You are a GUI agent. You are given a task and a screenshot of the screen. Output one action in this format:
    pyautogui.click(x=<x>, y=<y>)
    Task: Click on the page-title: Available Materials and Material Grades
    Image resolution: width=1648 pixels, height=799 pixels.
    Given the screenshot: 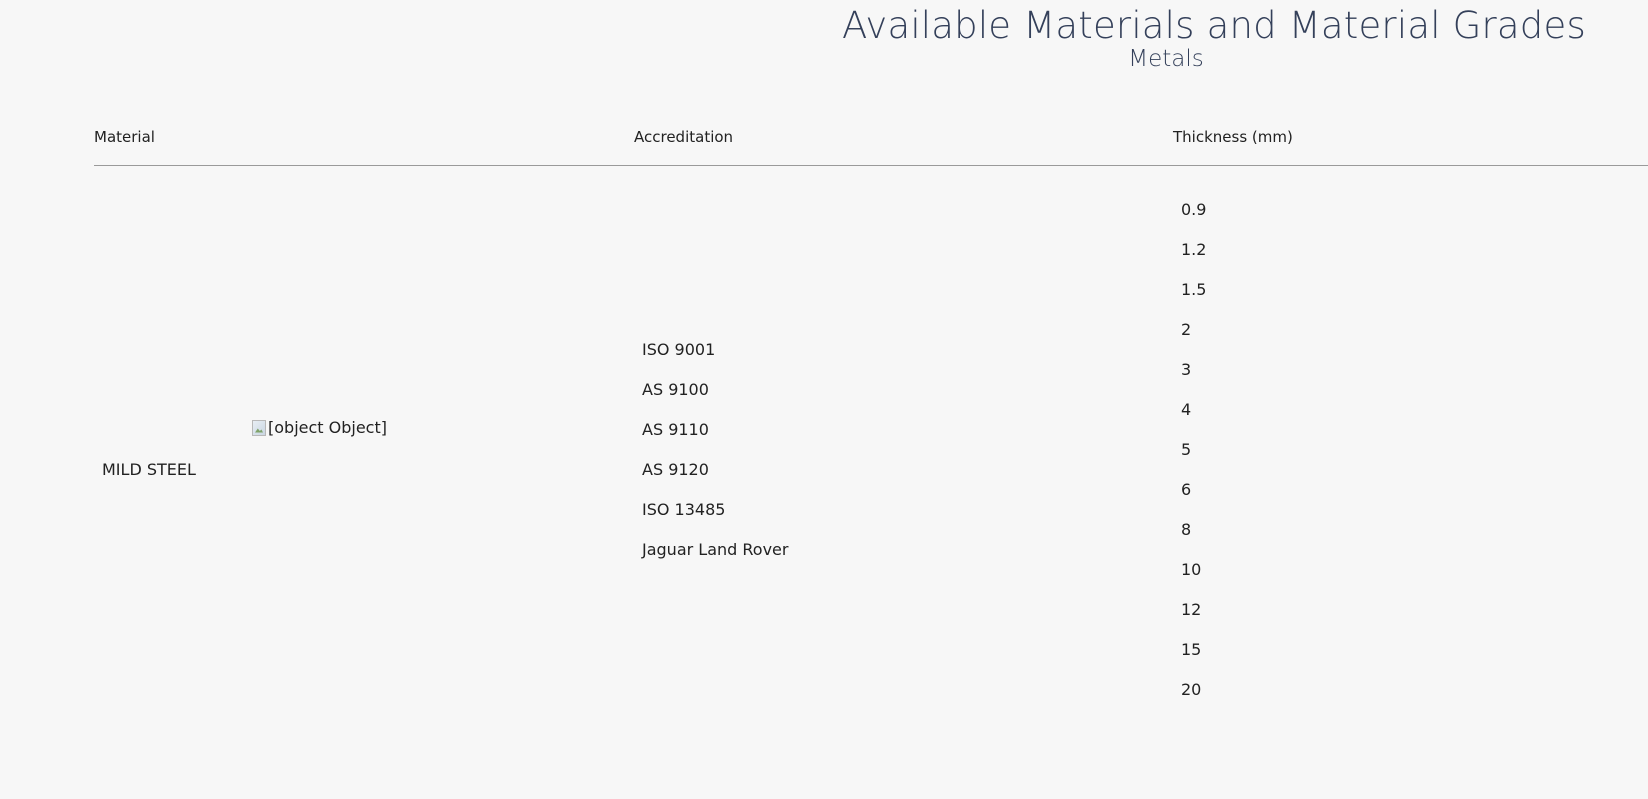 What is the action you would take?
    pyautogui.click(x=1214, y=25)
    